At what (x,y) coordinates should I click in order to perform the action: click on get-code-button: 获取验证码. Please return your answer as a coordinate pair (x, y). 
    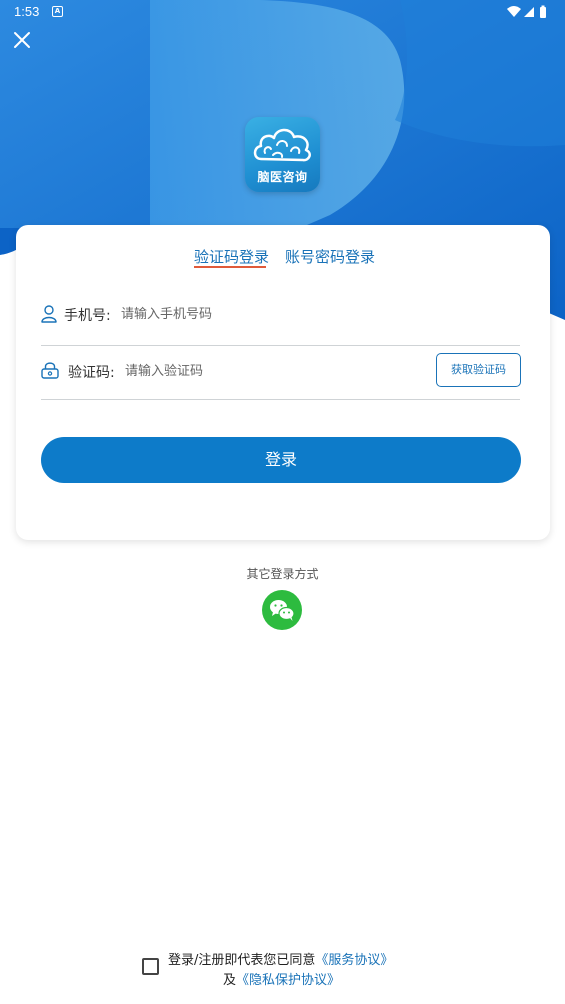
    Looking at the image, I should click on (478, 370).